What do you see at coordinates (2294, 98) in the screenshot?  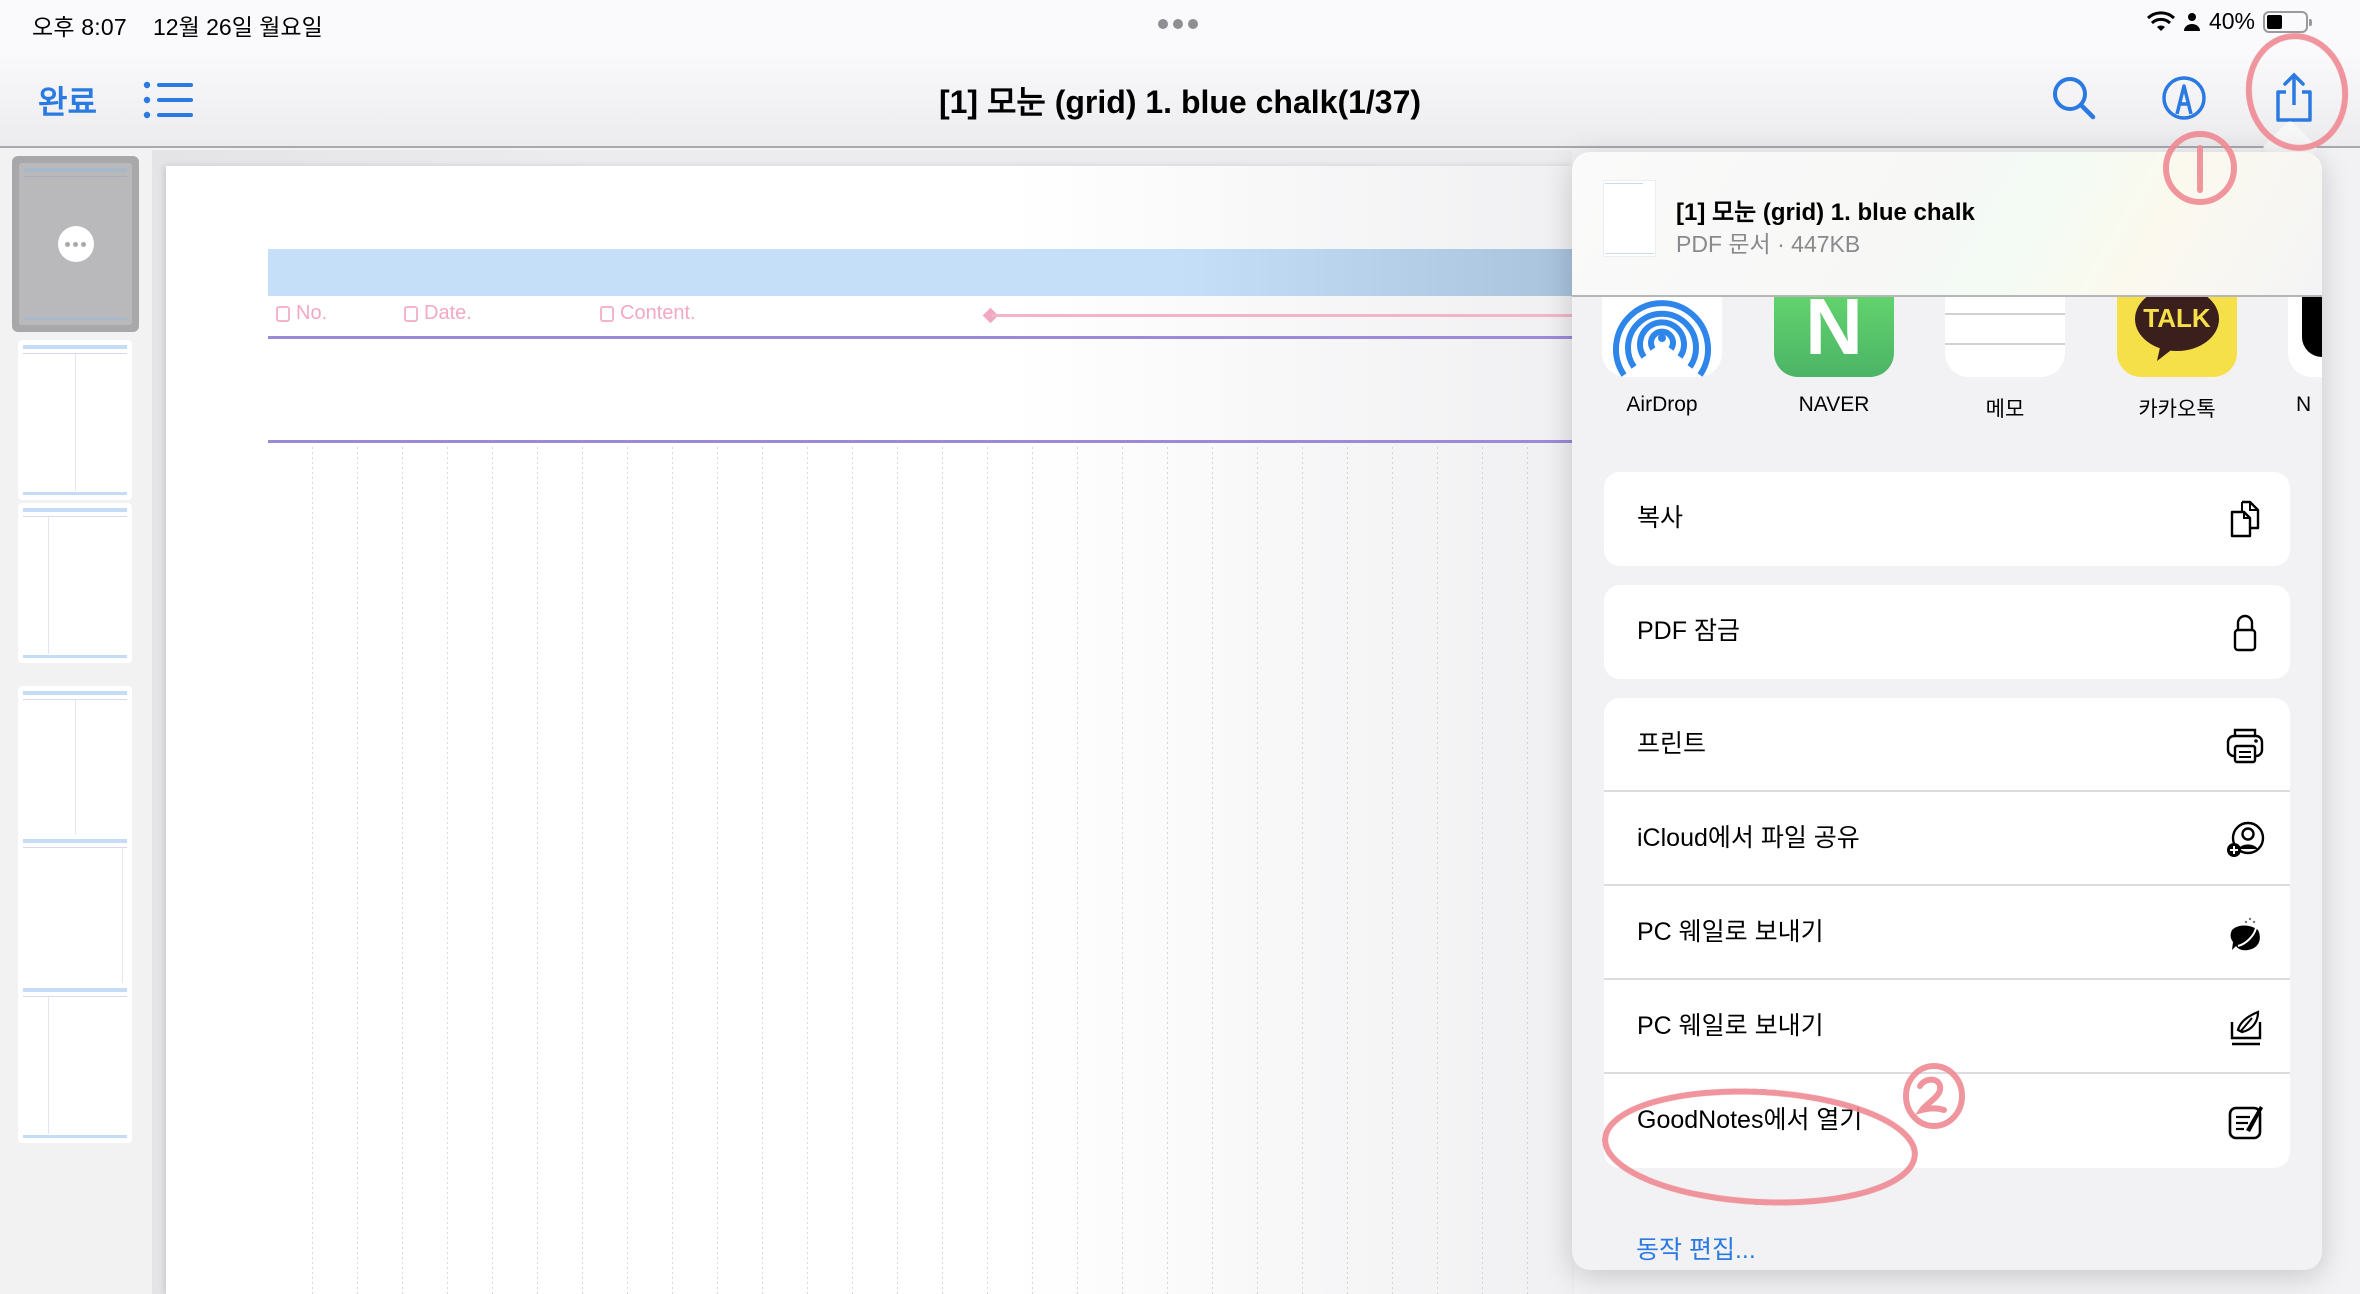 I see `share-button` at bounding box center [2294, 98].